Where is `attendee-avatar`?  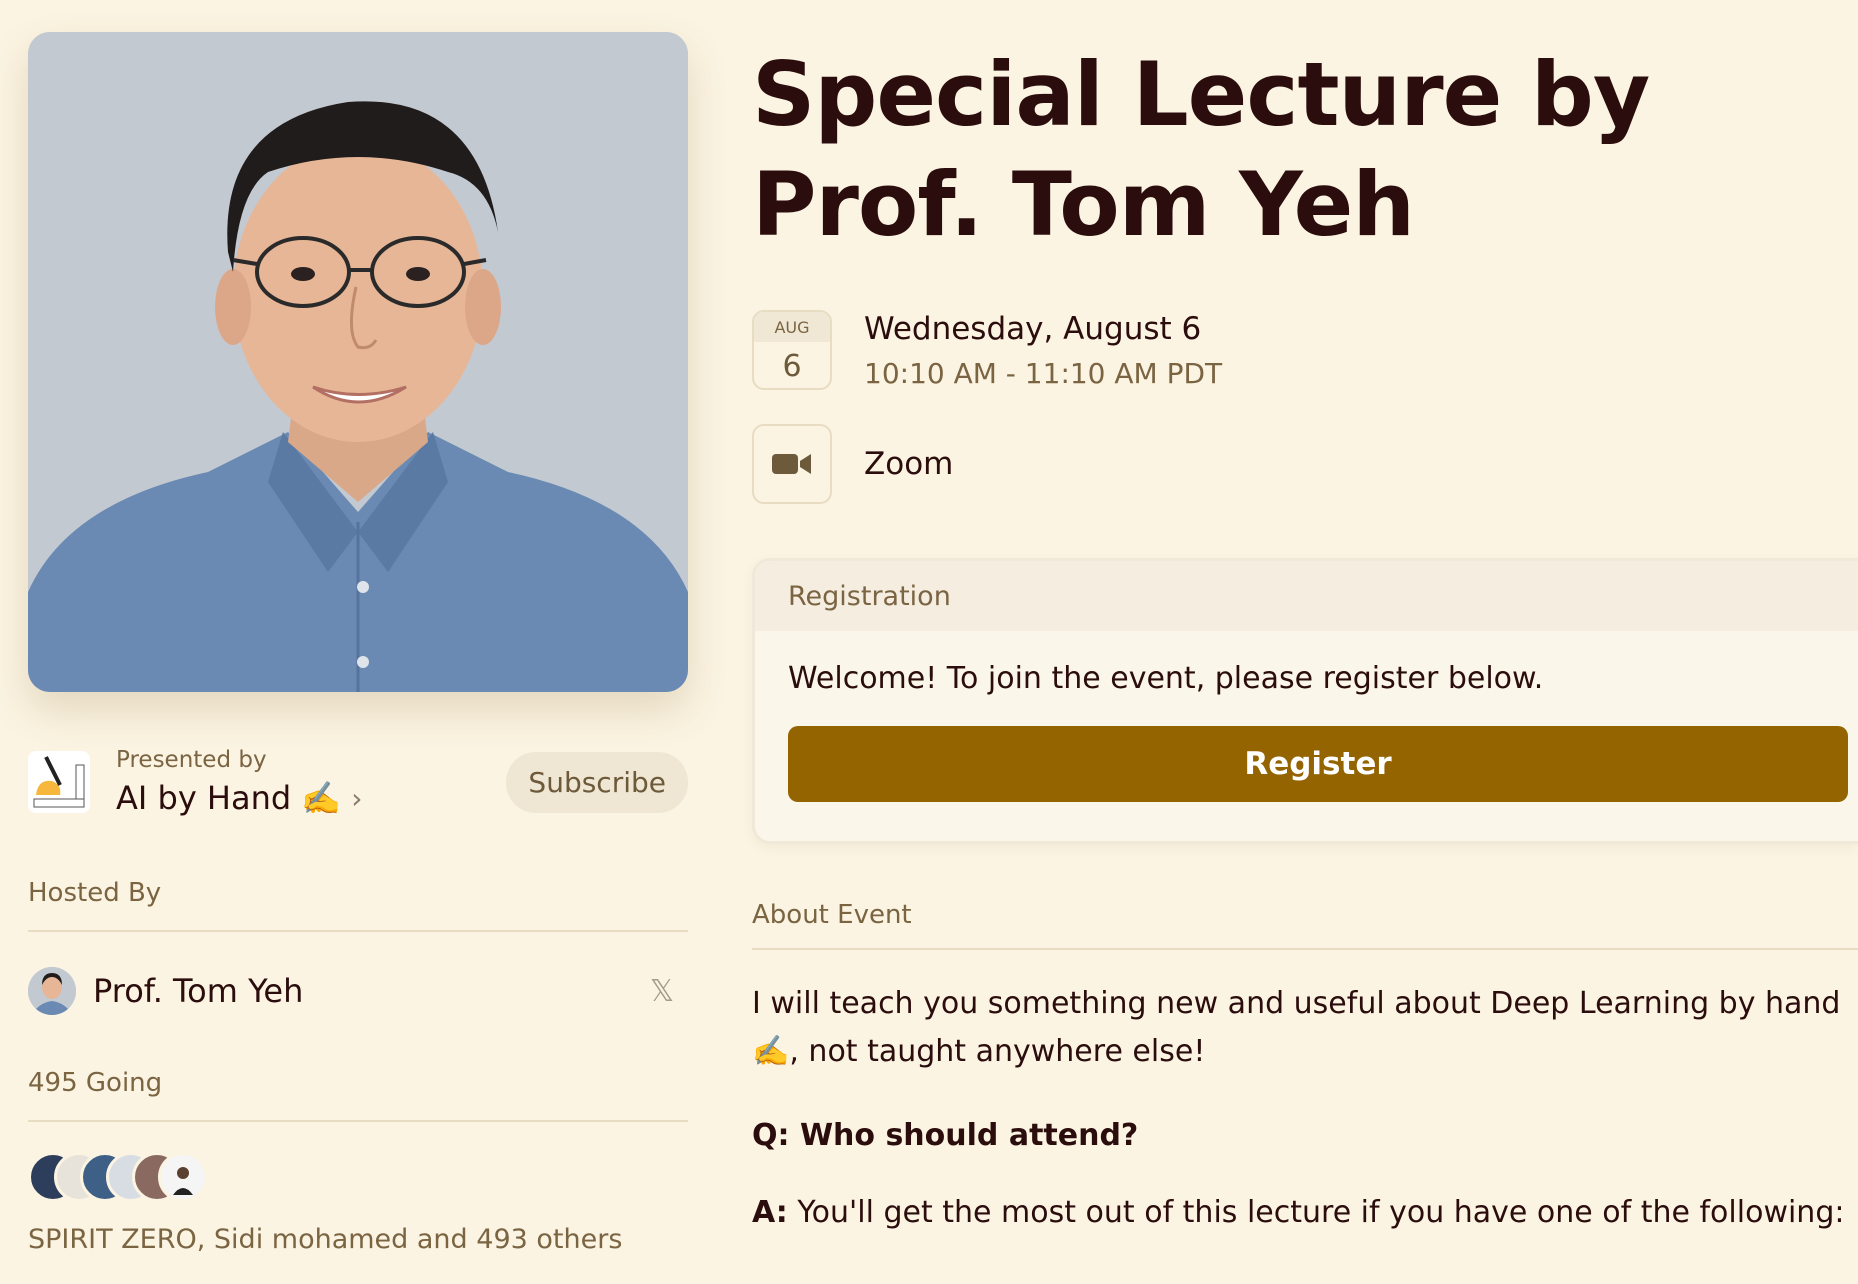 attendee-avatar is located at coordinates (183, 1177).